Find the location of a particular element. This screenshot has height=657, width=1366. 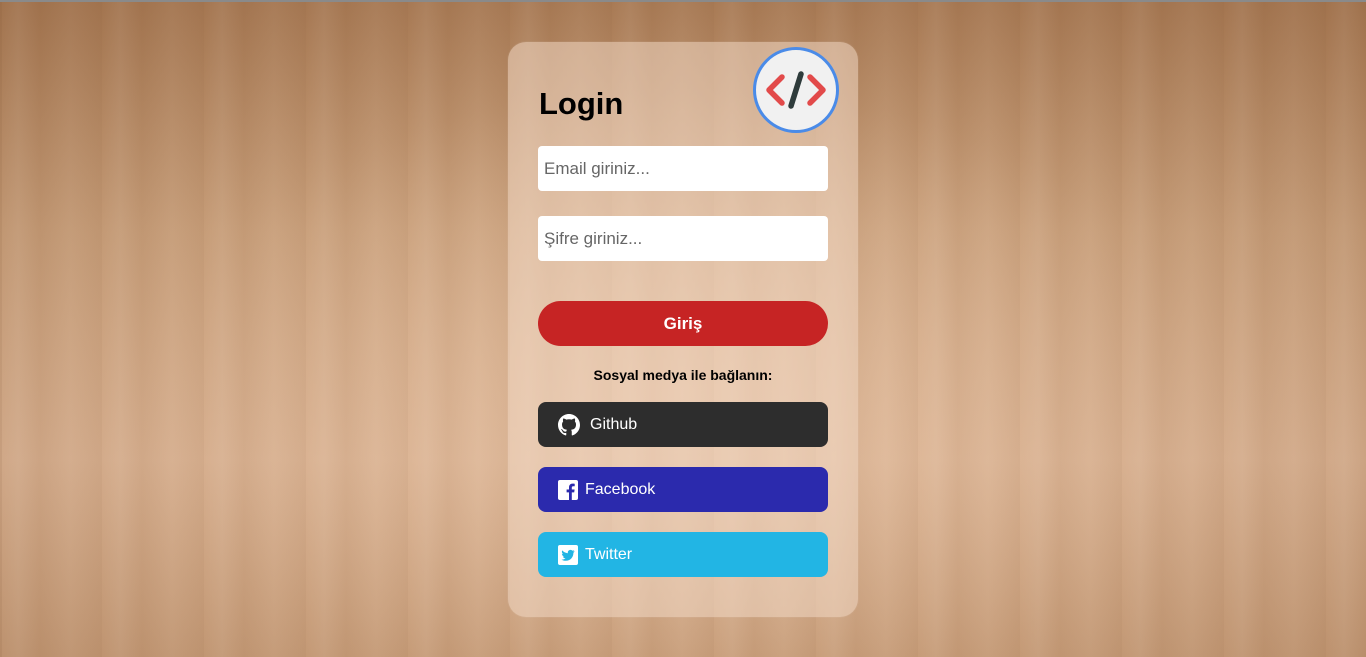

social-prompt: Sosyal medya ile bağlanın: is located at coordinates (683, 375).